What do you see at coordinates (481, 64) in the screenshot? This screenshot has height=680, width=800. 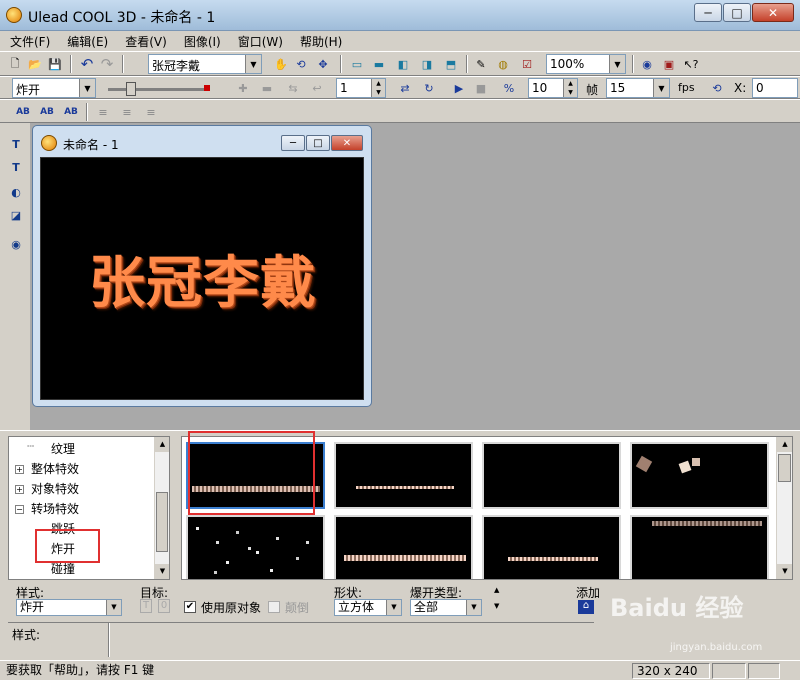 I see `light-icon: ✎` at bounding box center [481, 64].